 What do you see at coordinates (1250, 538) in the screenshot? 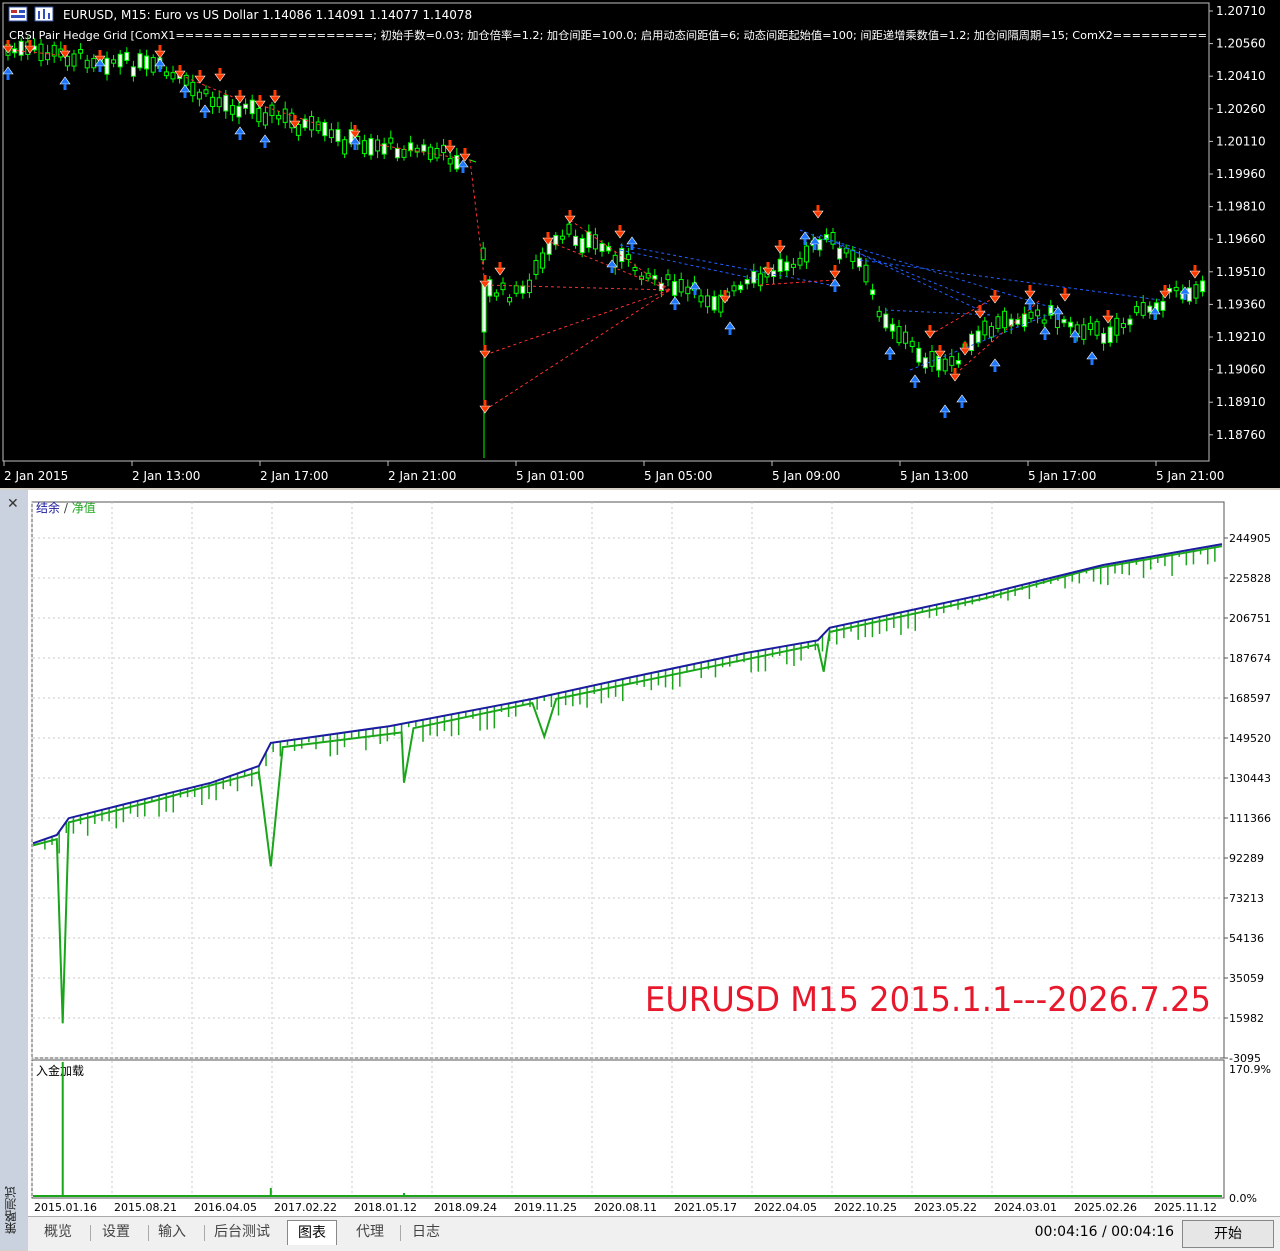
I see `balance-tick-label: 244905` at bounding box center [1250, 538].